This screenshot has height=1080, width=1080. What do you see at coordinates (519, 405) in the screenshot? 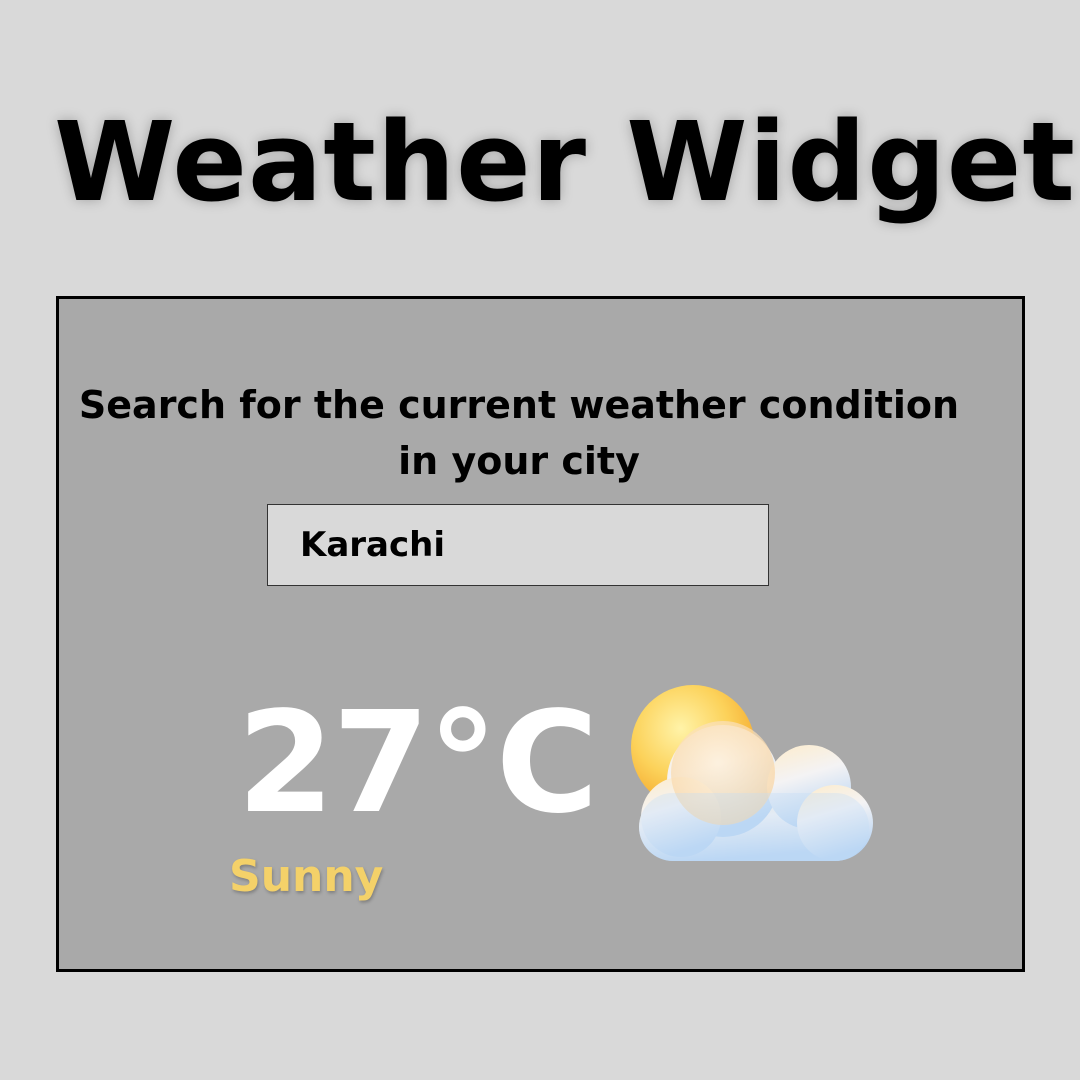
I see `search-prompt-line-1: Search for the current weather condition` at bounding box center [519, 405].